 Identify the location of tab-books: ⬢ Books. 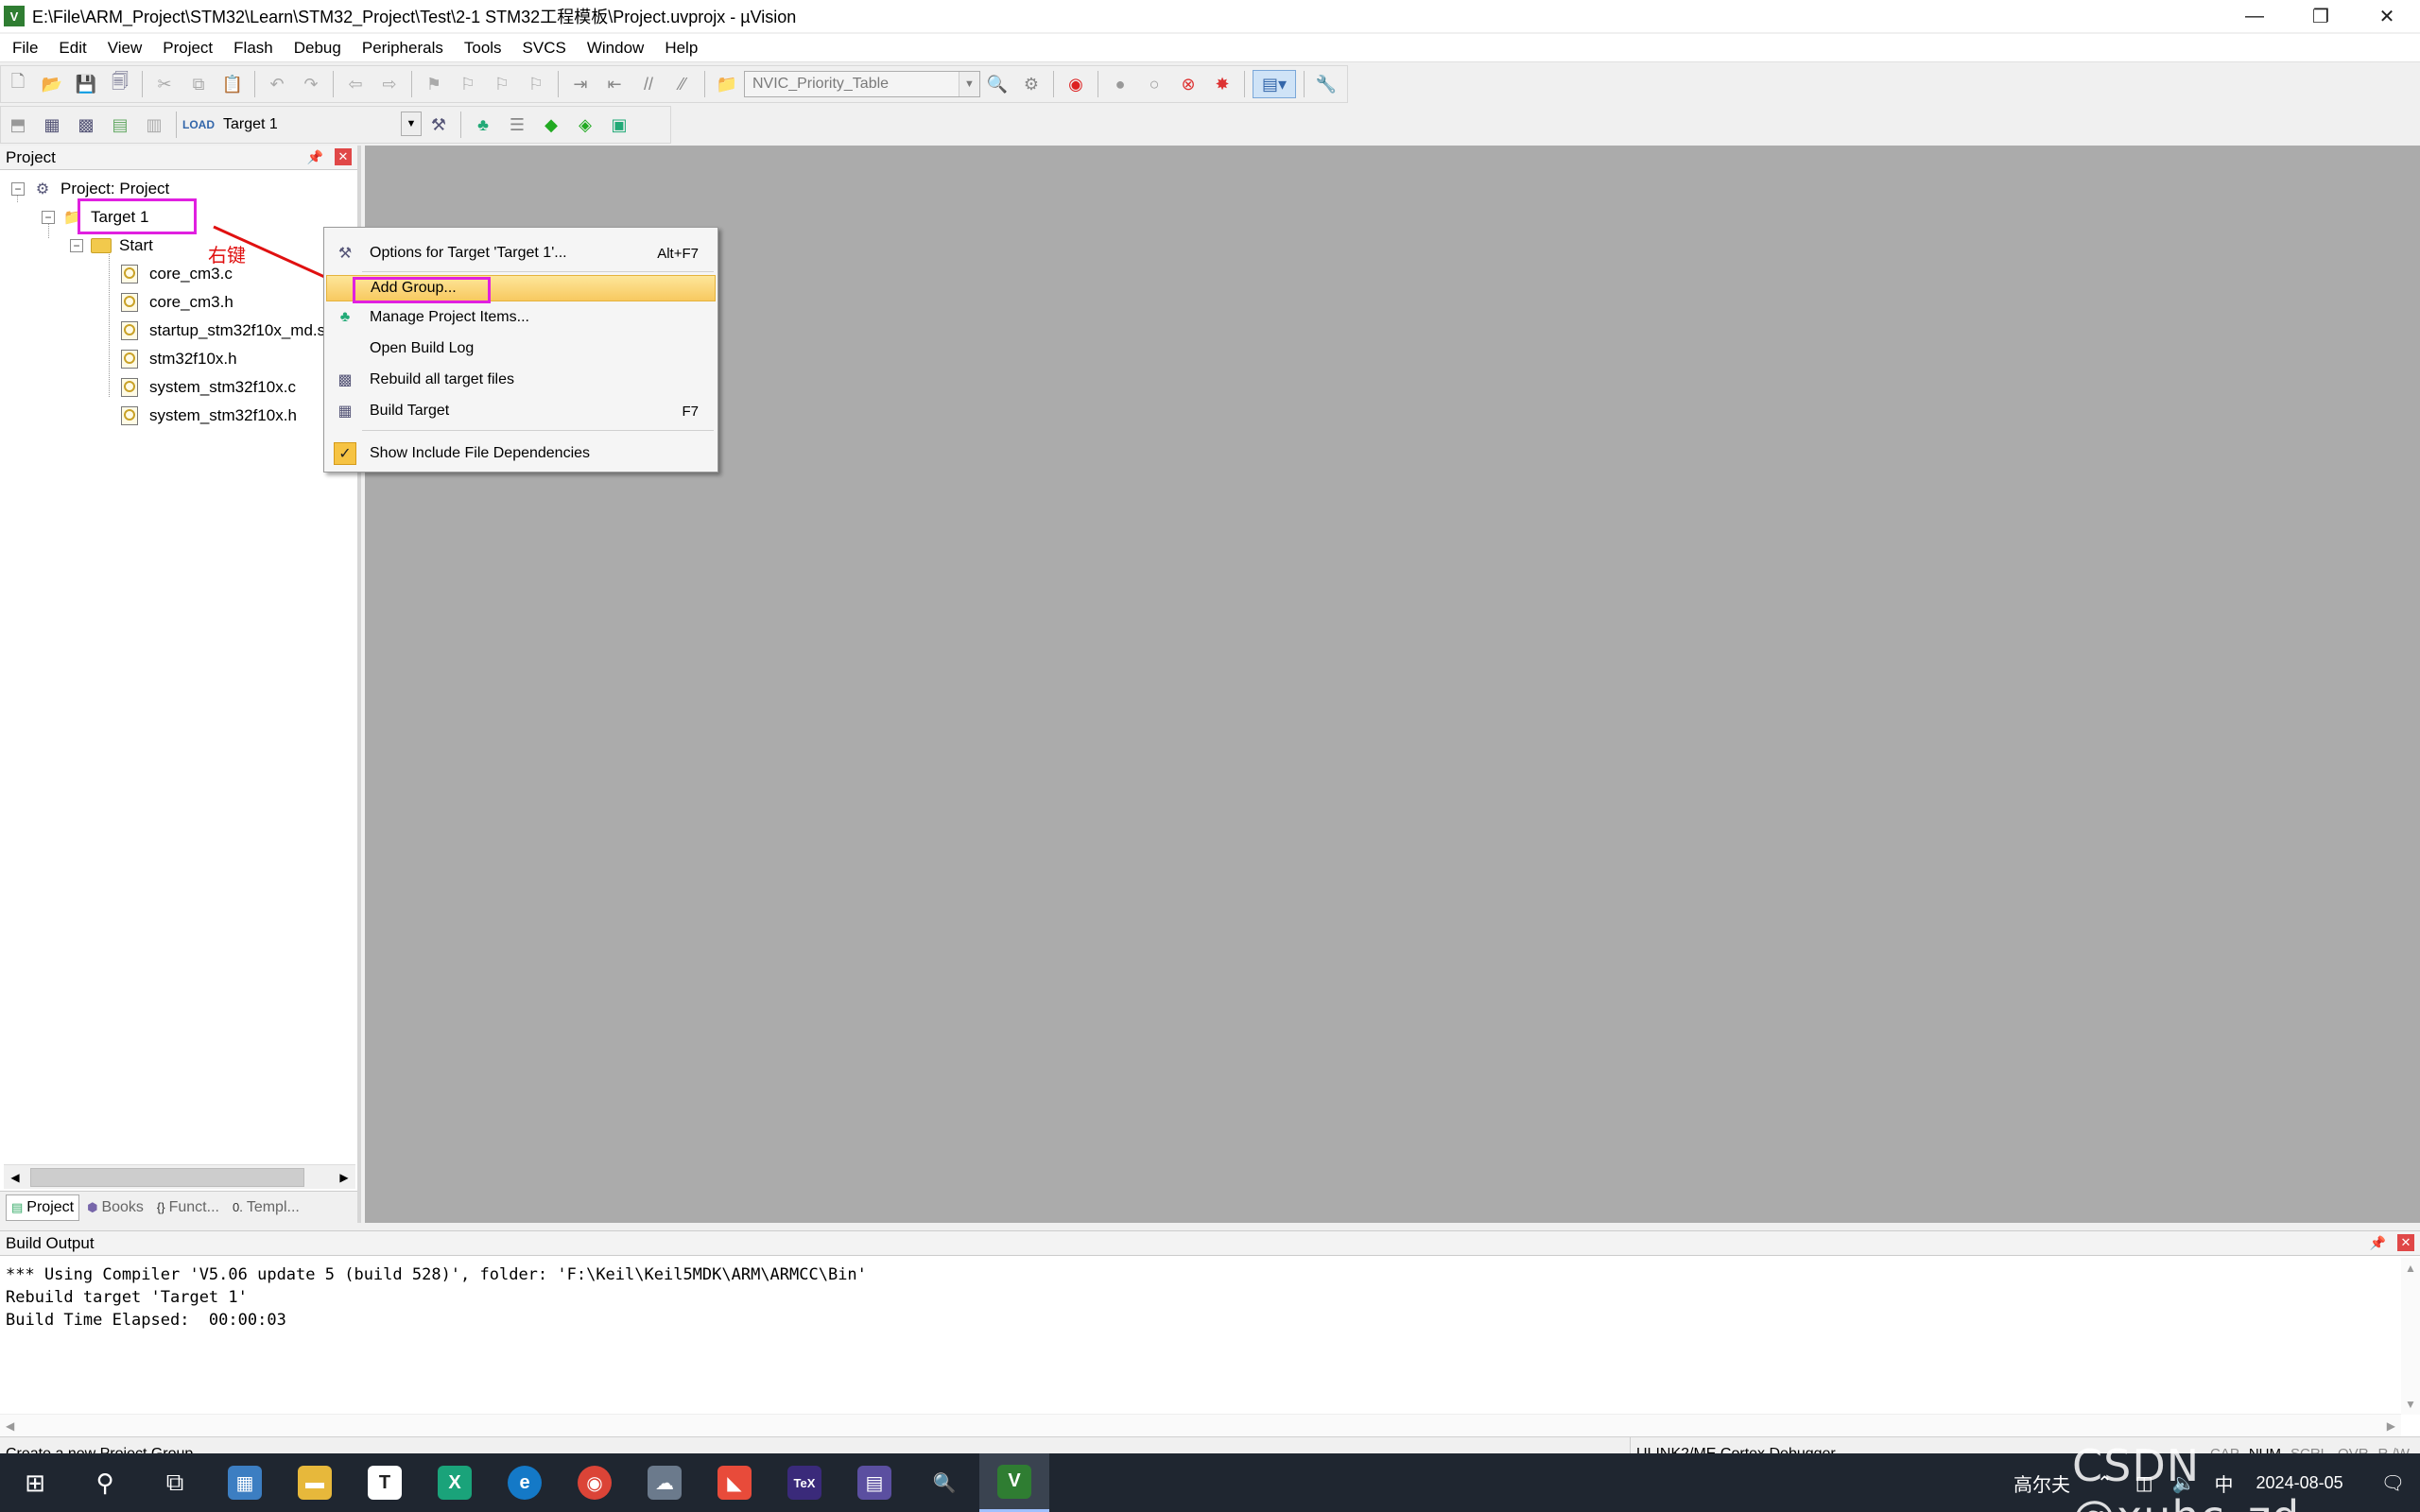
(115, 1207).